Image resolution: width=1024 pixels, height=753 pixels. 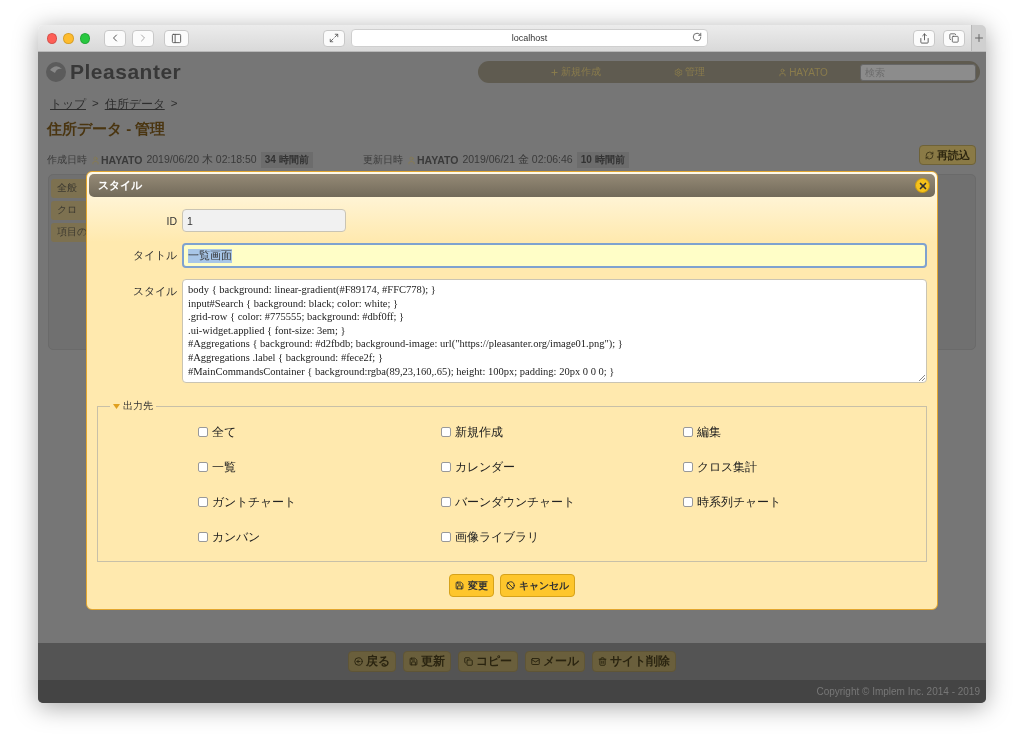 I want to click on minimize-window-button, so click(x=68, y=38).